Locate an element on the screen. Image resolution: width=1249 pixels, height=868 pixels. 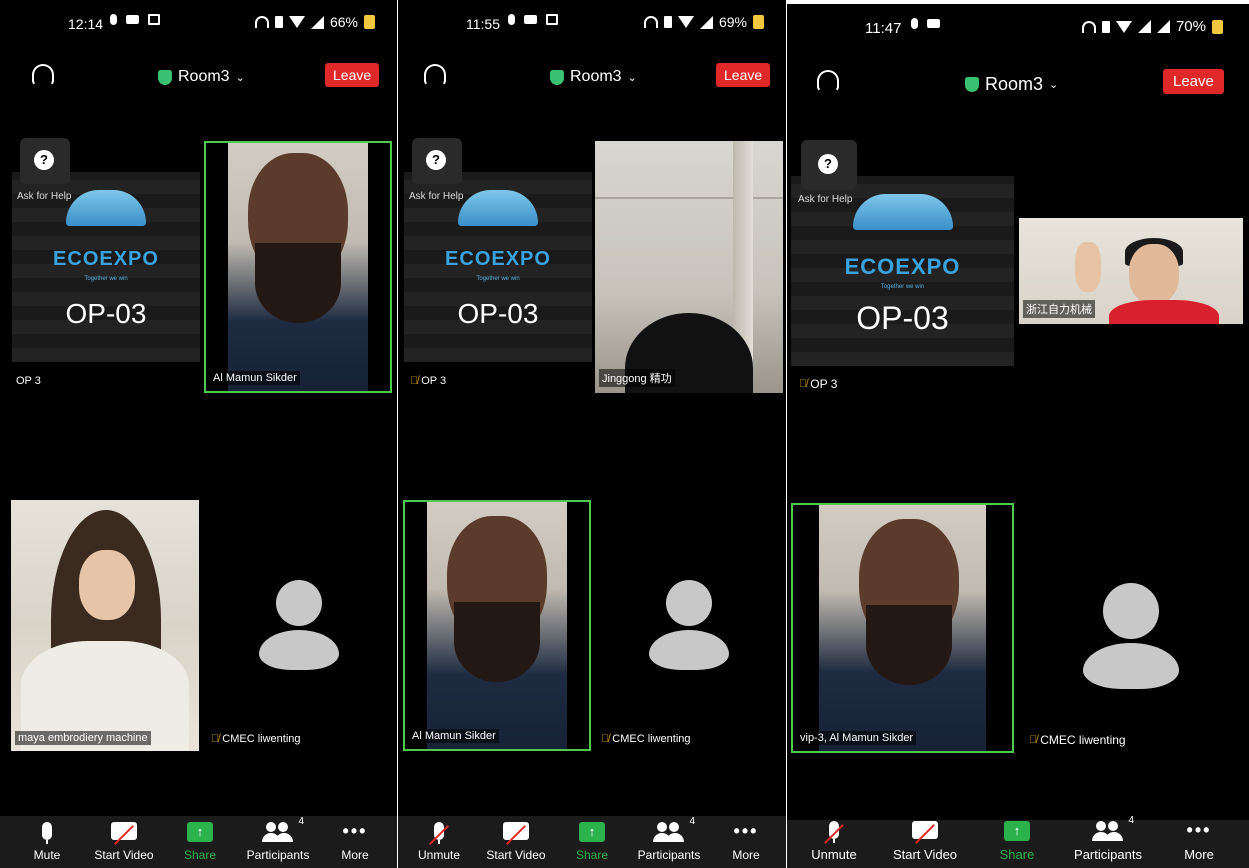
status-time: 11:47 is located at coordinates (883, 28).